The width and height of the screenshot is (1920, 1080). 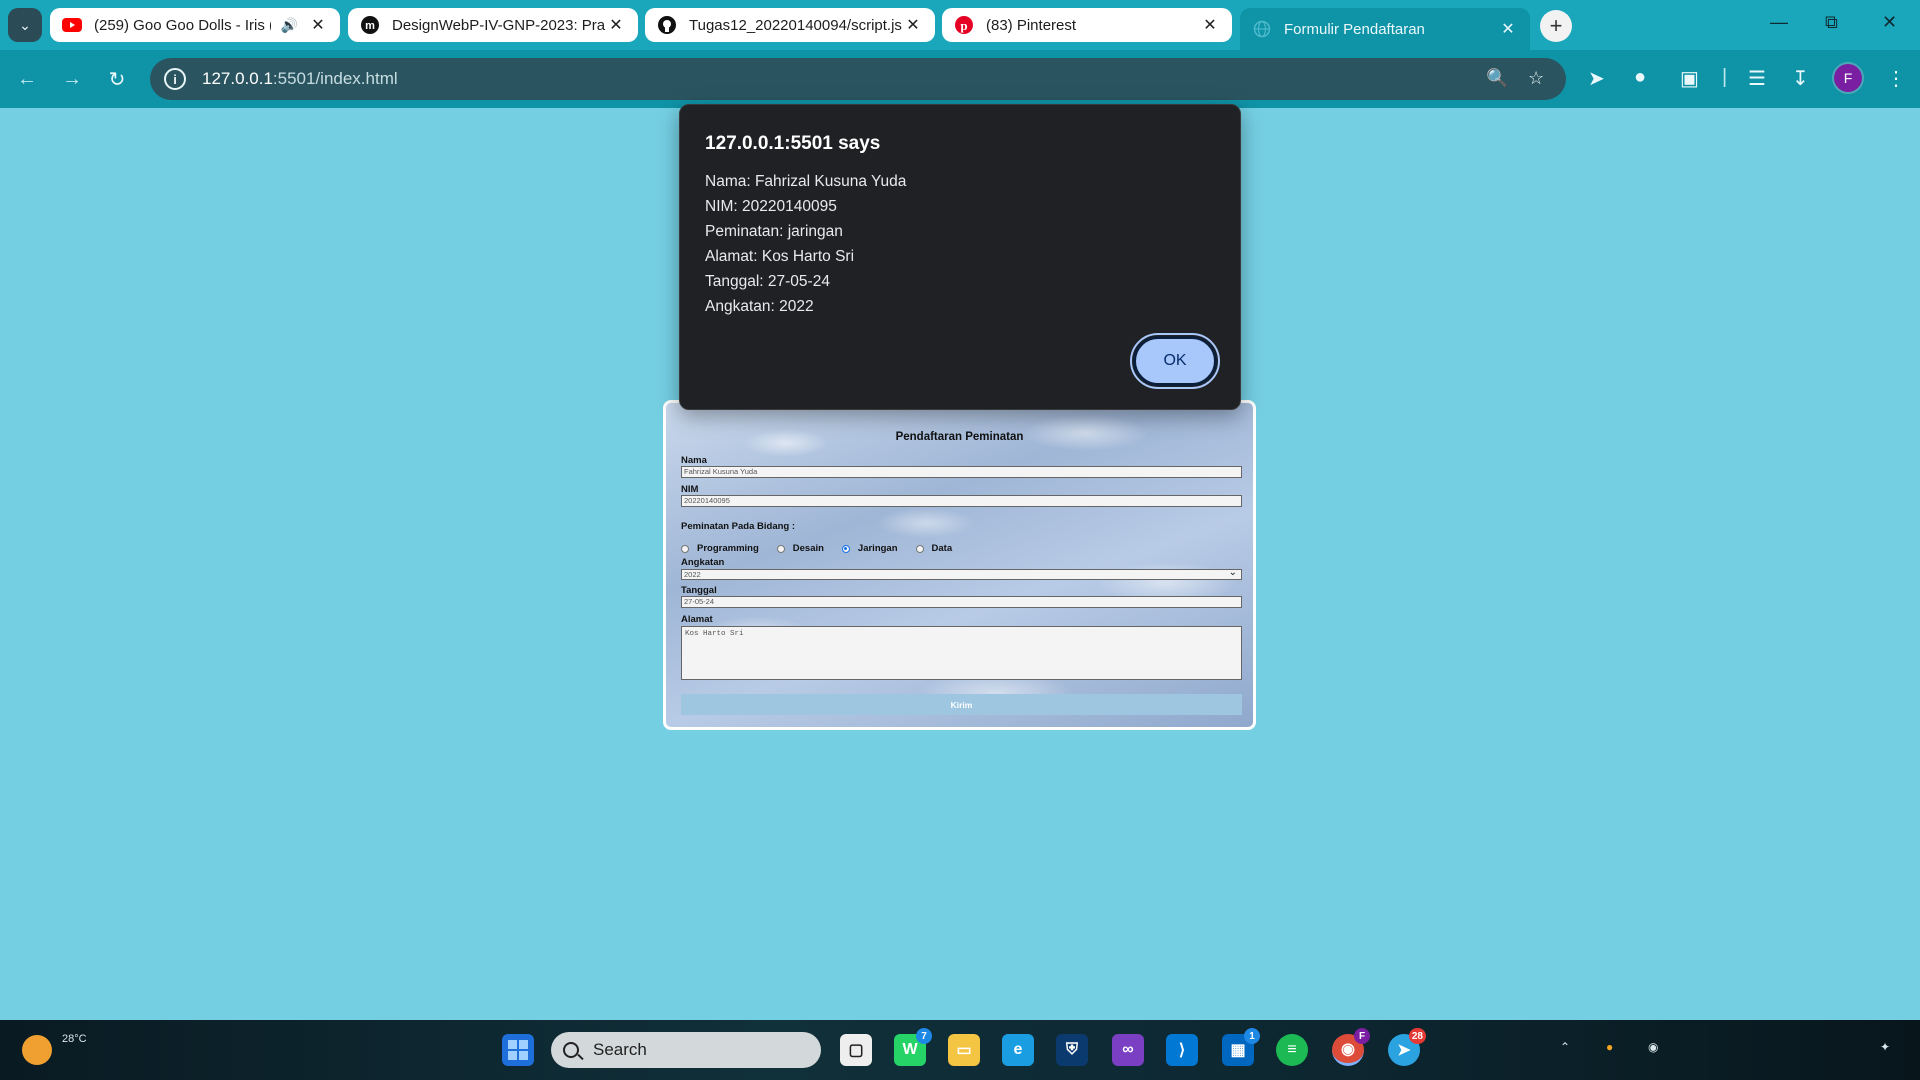 What do you see at coordinates (877, 548) in the screenshot?
I see `radio-label: Jaringan` at bounding box center [877, 548].